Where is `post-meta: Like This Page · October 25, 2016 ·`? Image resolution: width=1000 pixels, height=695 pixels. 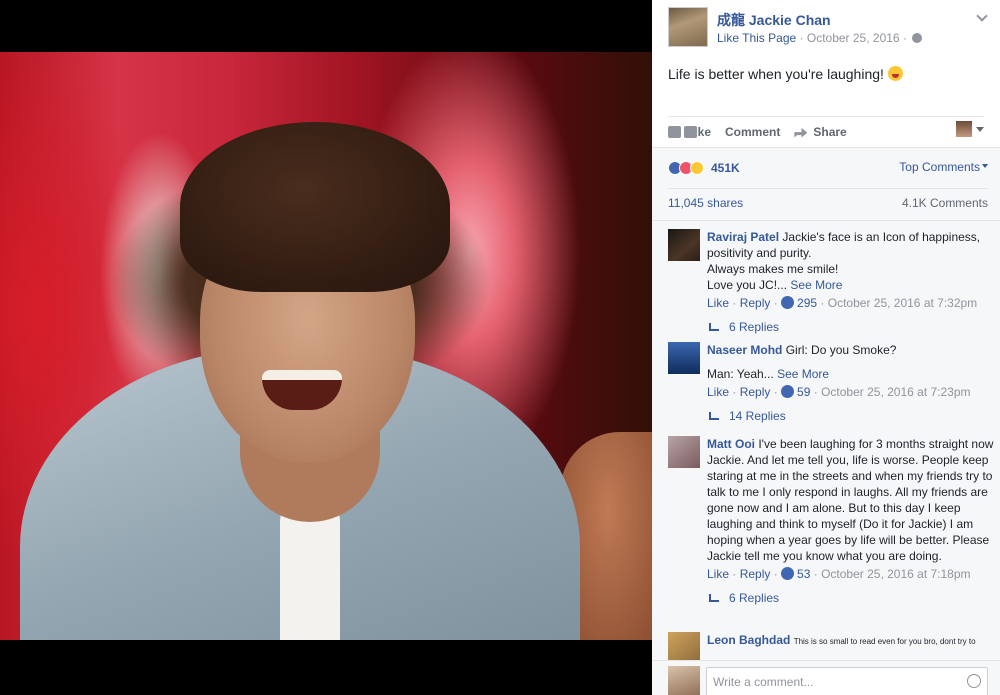
post-meta: Like This Page · October 25, 2016 · is located at coordinates (820, 38).